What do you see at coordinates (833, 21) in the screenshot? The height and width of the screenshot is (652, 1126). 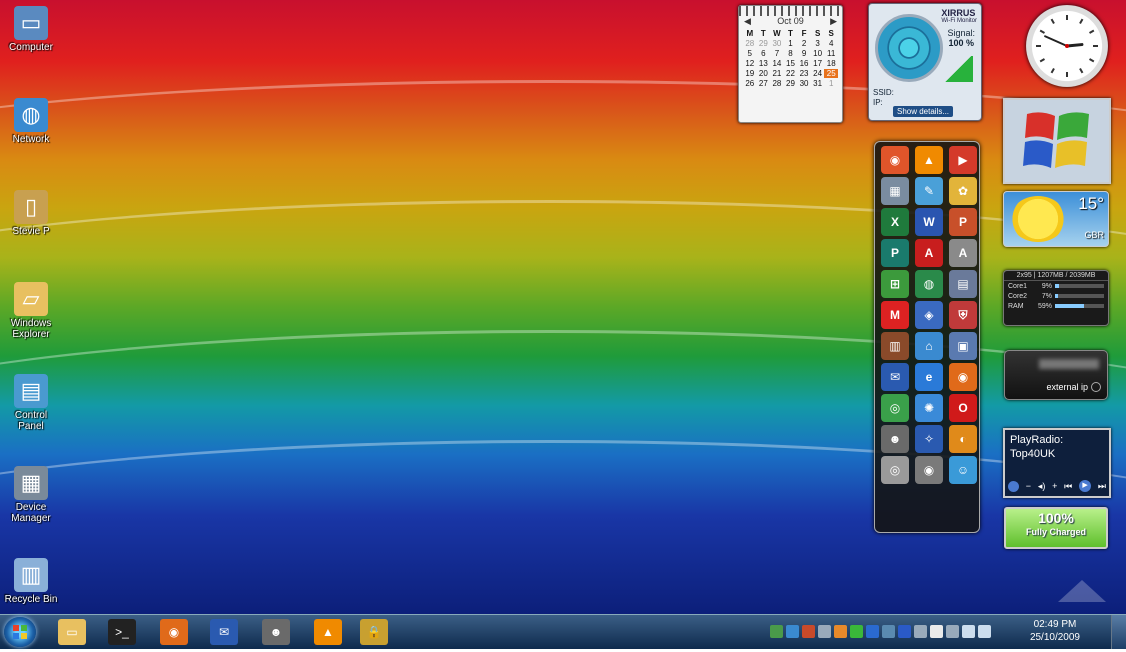 I see `calendar-next-button: ▶` at bounding box center [833, 21].